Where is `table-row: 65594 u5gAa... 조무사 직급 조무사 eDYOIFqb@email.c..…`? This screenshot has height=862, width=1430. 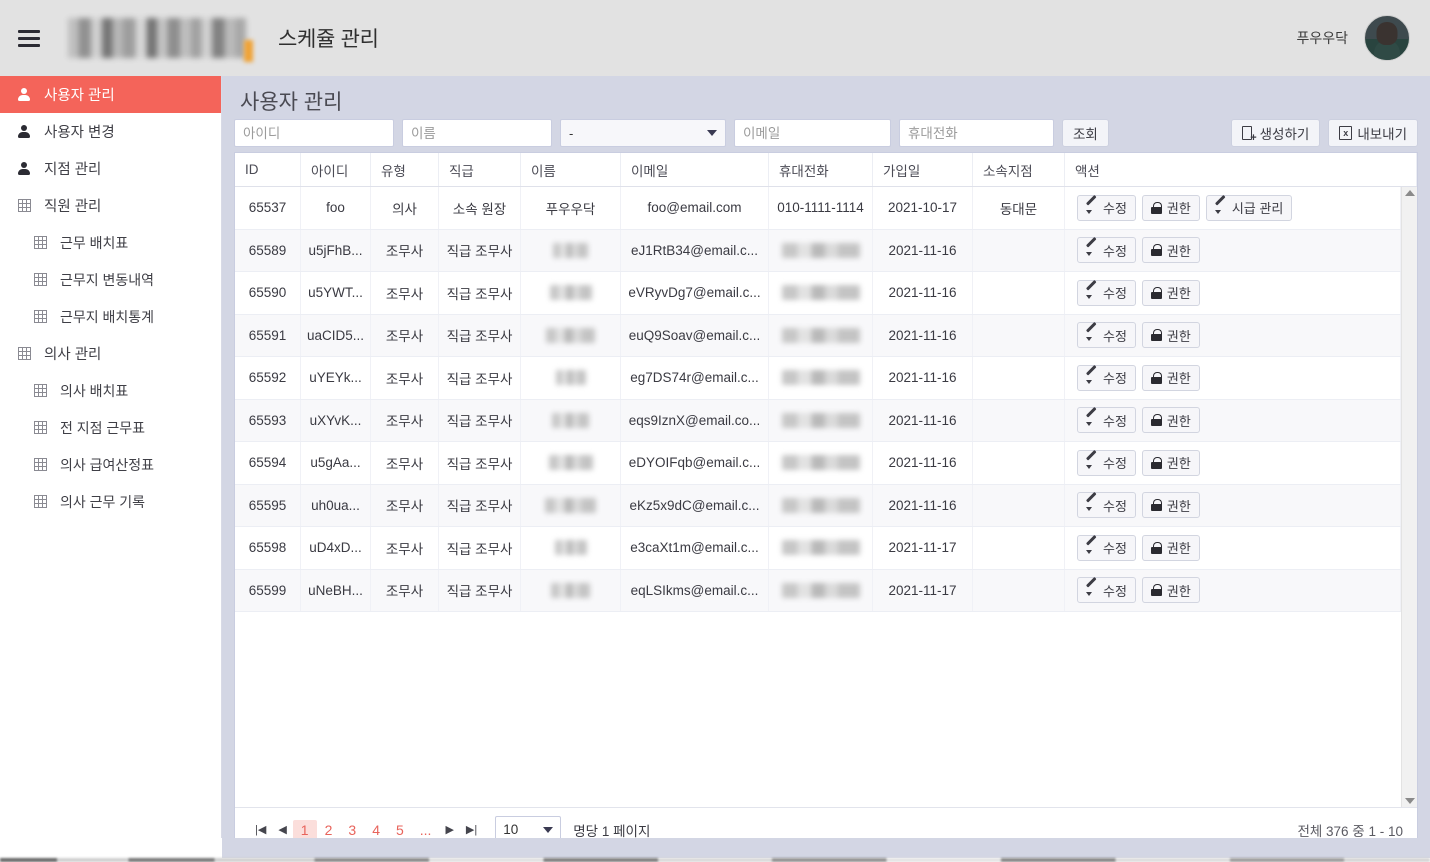
table-row: 65594 u5gAa... 조무사 직급 조무사 eDYOIFqb@email.c..… is located at coordinates (818, 463).